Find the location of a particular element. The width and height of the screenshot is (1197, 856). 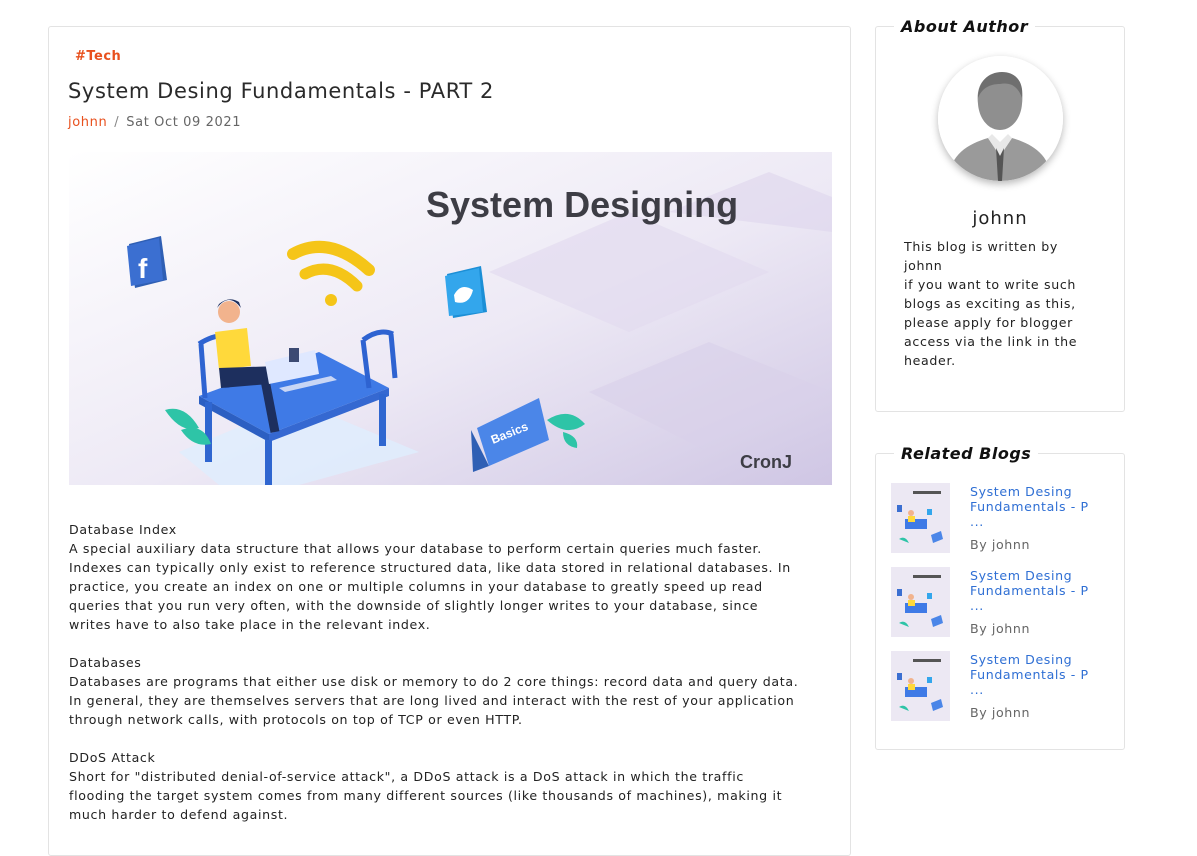

section-line: much harder to defend against. is located at coordinates (179, 814).